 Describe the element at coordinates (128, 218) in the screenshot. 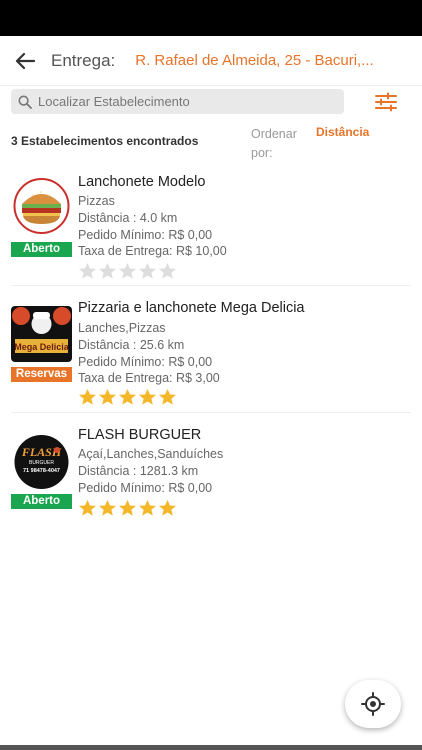

I see `establishment-distance: Distância : 4.0 km` at that location.